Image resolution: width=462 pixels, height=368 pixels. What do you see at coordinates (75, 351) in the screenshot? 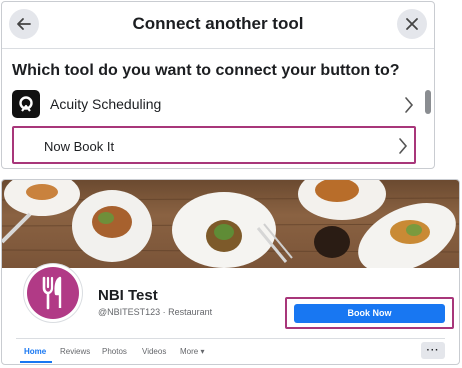
I see `tab-reviews: Reviews` at bounding box center [75, 351].